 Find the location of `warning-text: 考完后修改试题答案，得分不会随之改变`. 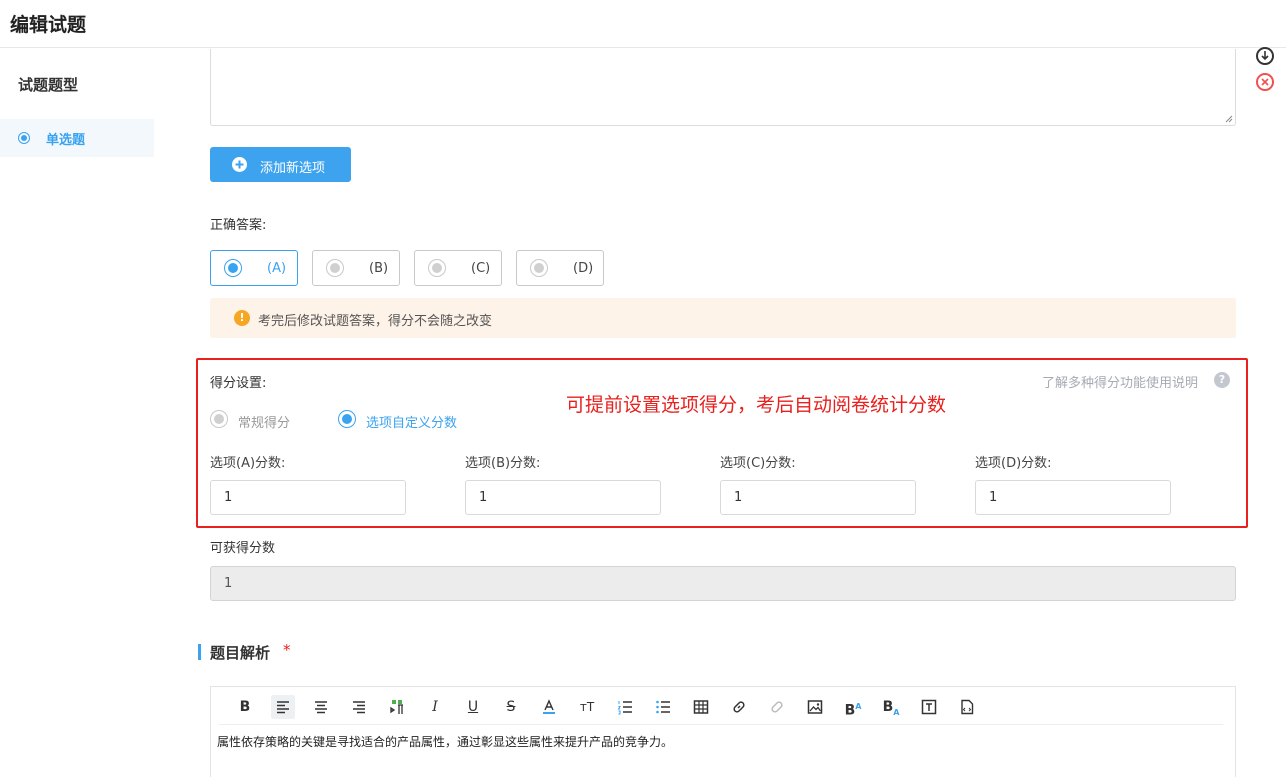

warning-text: 考完后修改试题答案，得分不会随之改变 is located at coordinates (375, 321).